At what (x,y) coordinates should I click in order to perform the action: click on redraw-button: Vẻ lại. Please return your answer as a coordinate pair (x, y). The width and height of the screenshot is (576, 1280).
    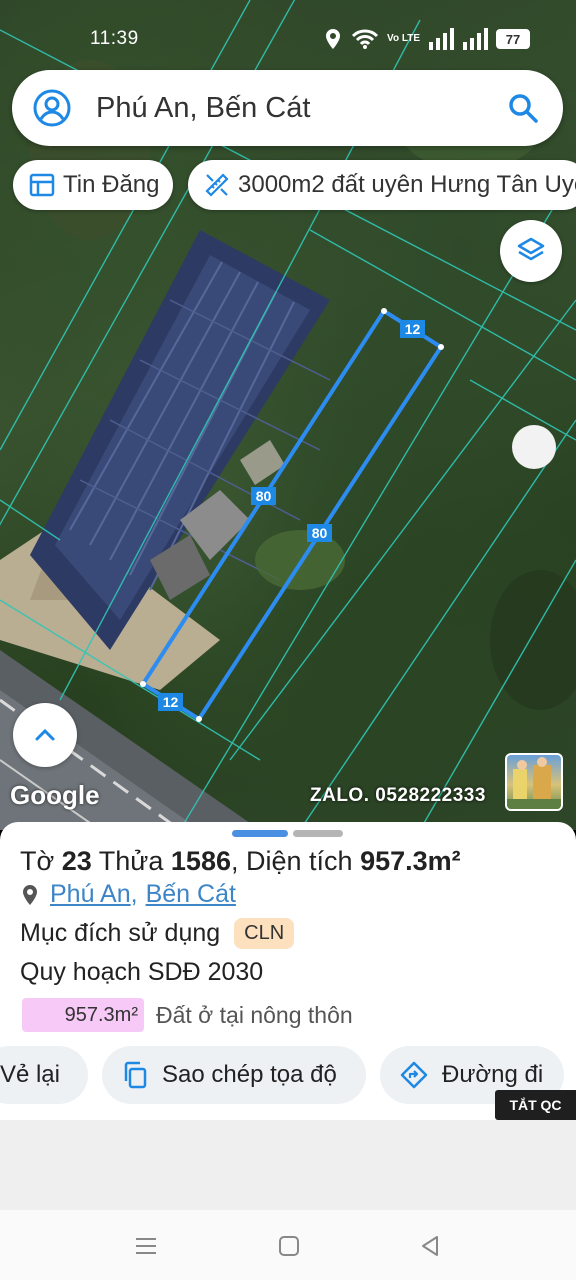
    Looking at the image, I should click on (44, 1075).